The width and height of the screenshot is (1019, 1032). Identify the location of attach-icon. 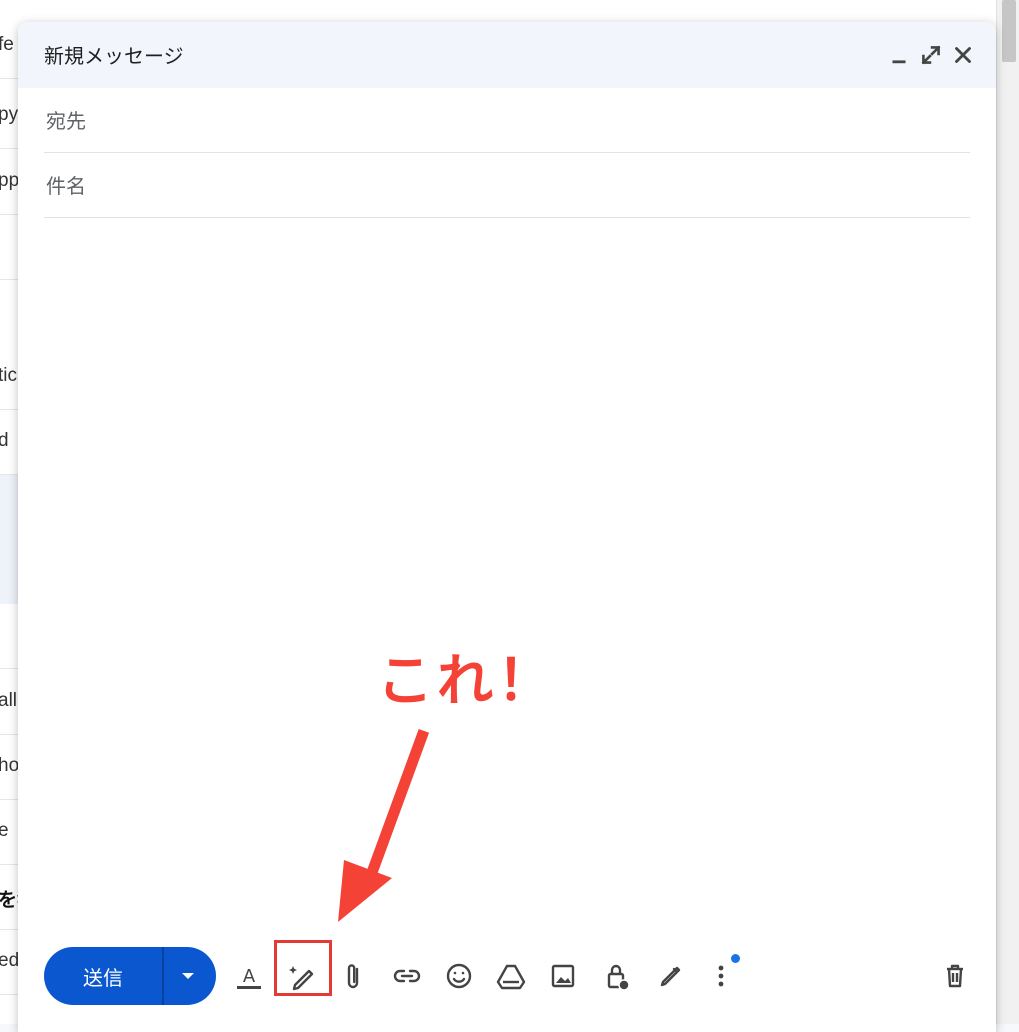
(353, 976).